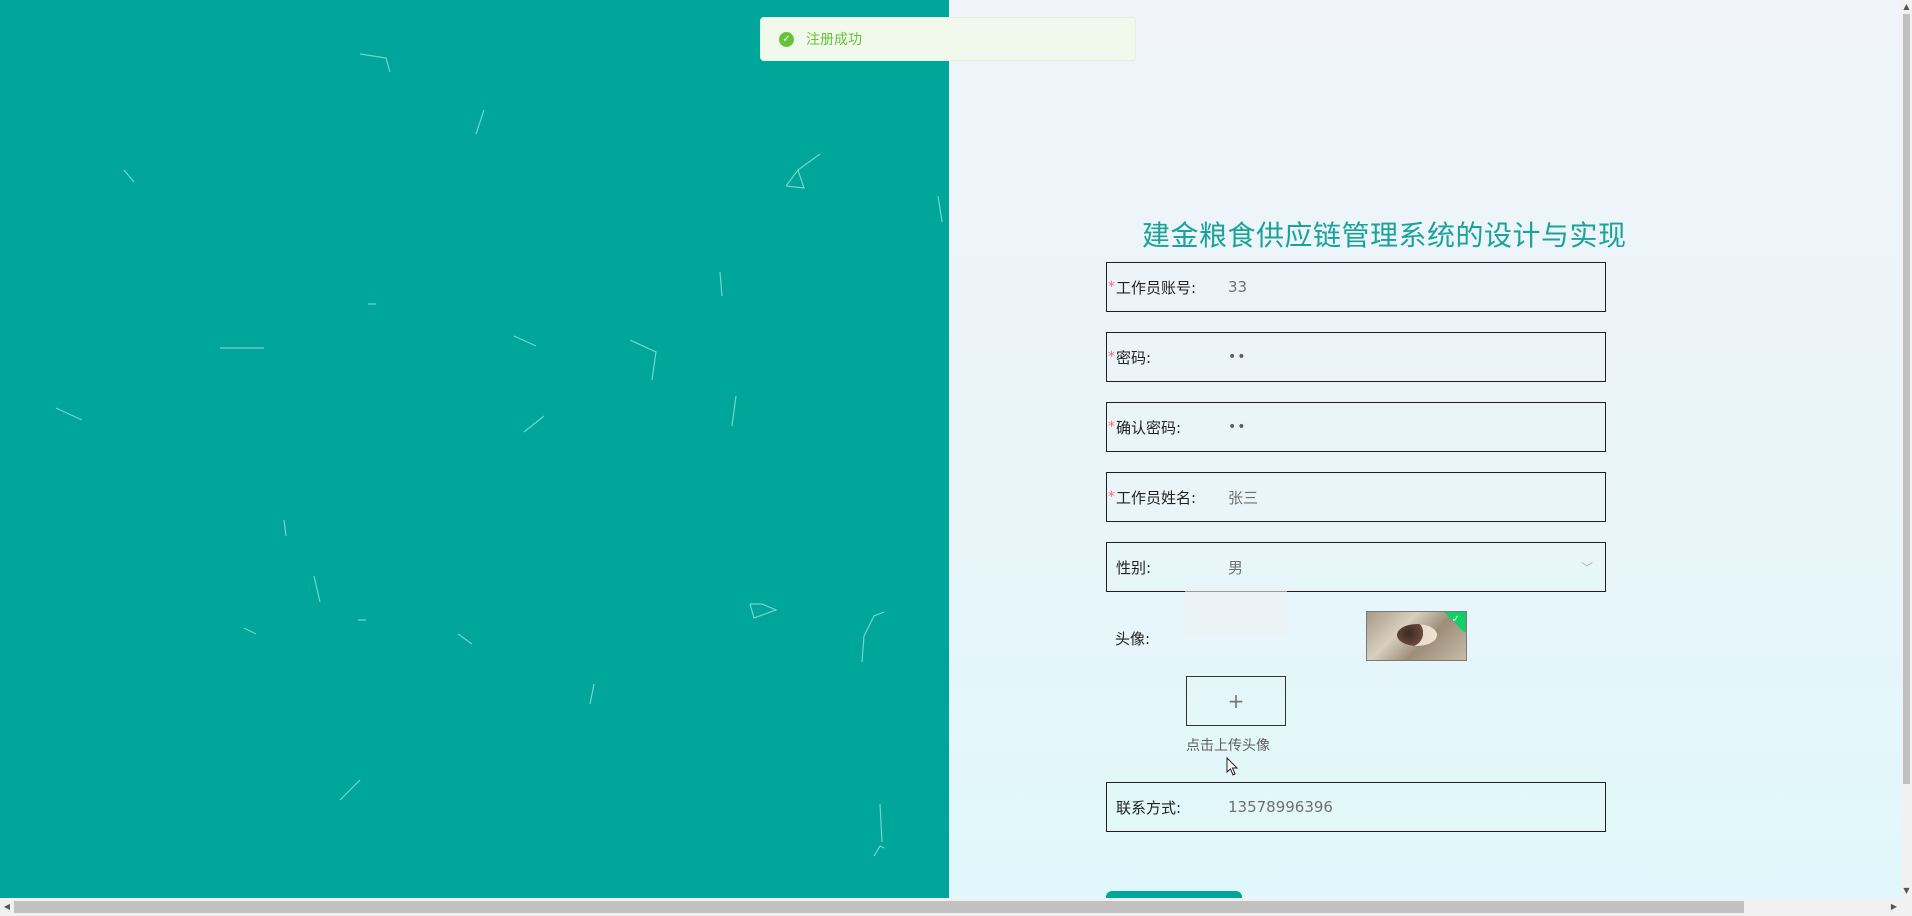 The image size is (1912, 916). I want to click on password-label: 密码:, so click(1134, 357).